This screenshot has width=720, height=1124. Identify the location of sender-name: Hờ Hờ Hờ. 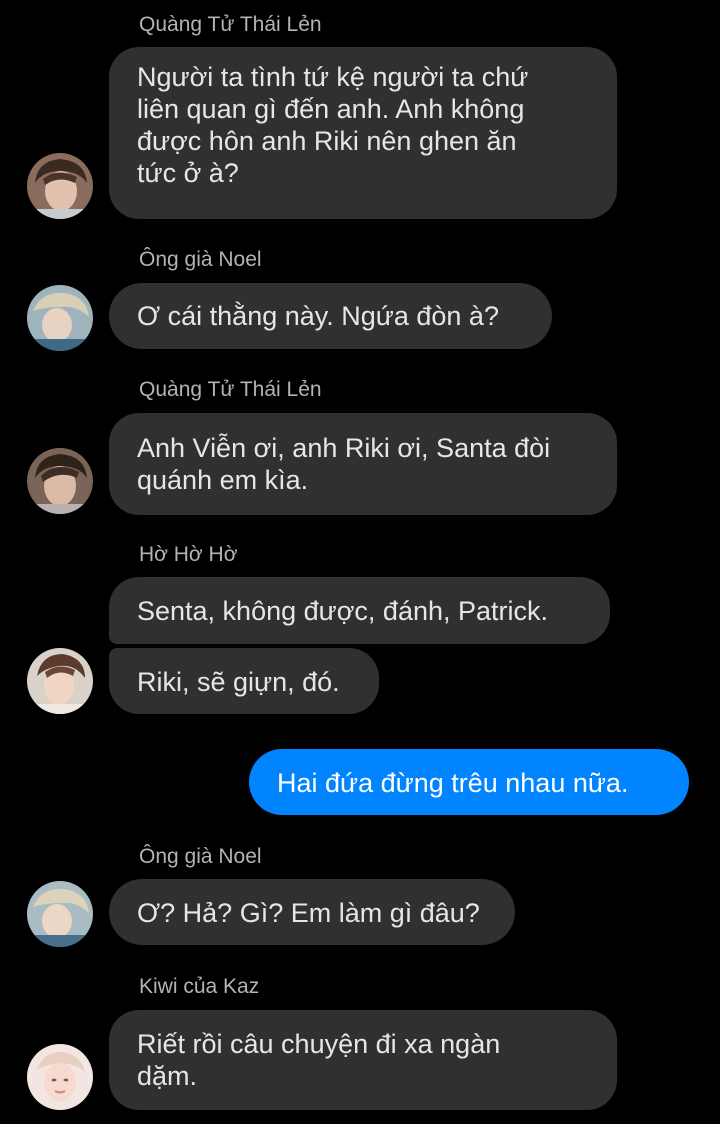
(188, 554).